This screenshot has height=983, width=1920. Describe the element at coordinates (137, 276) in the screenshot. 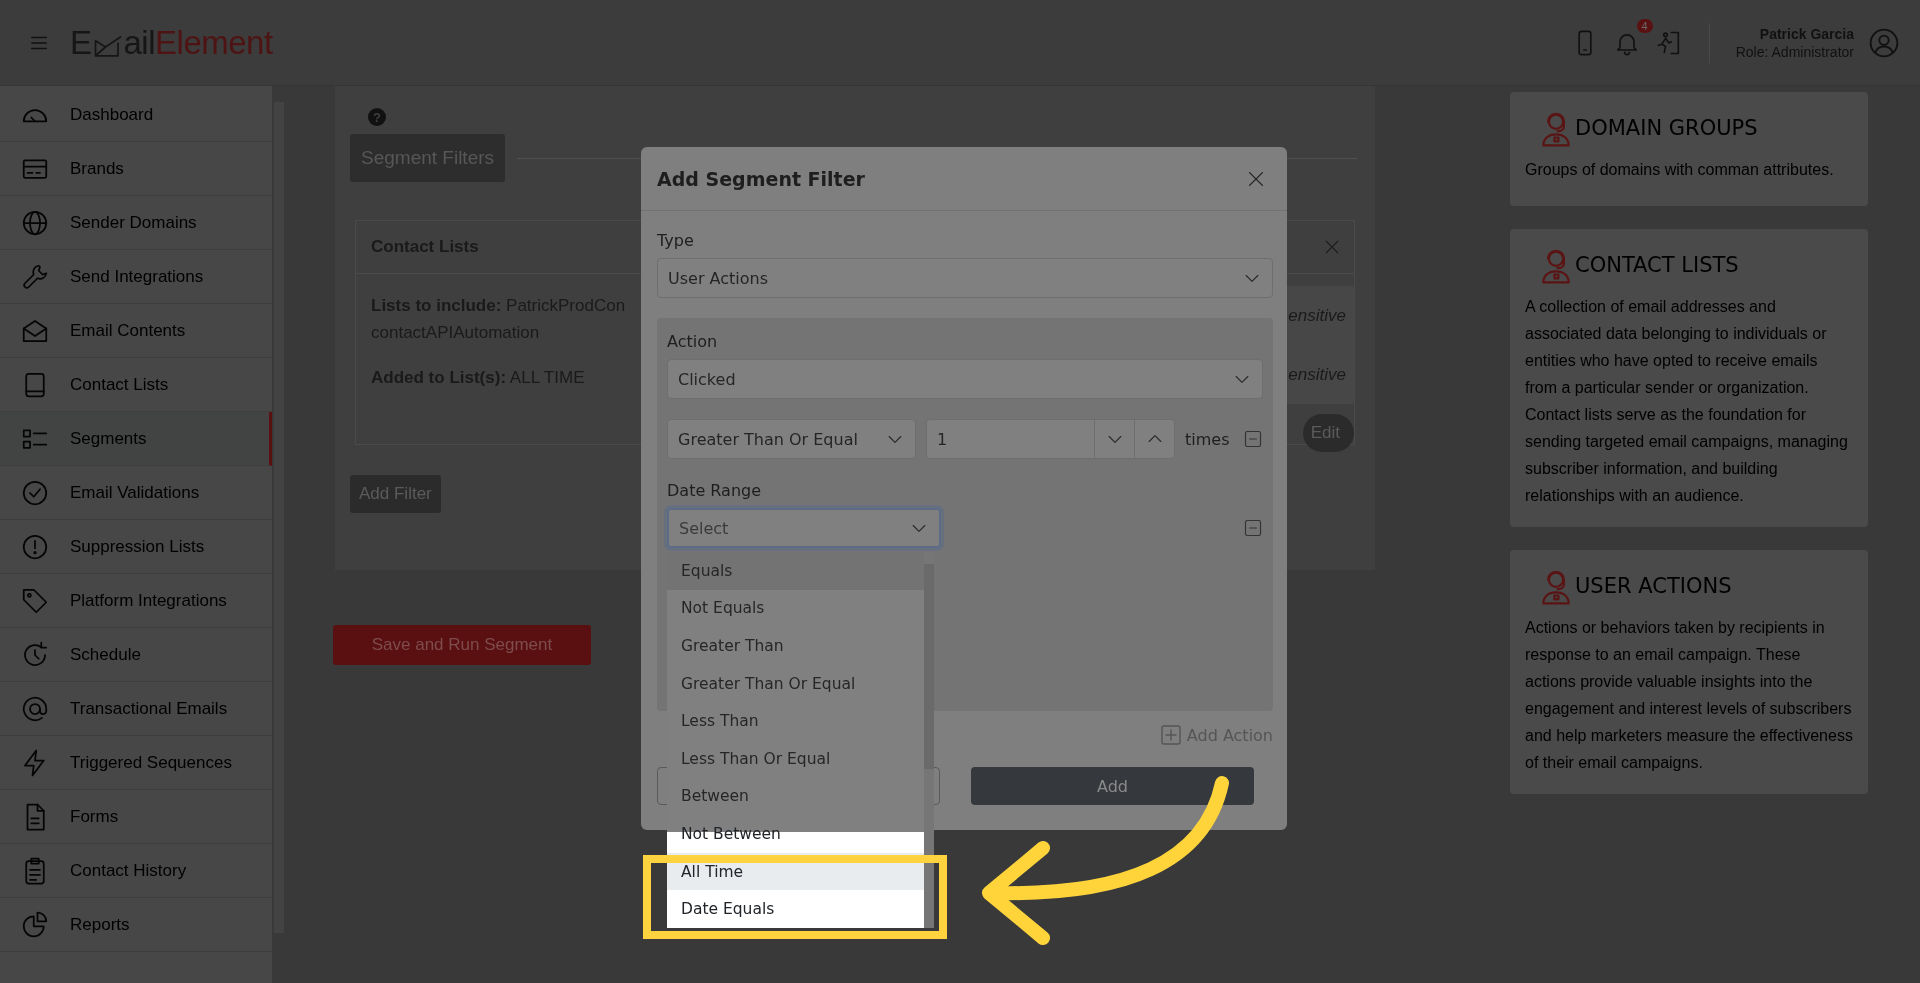

I see `sidebar-label: Send Integrations` at that location.